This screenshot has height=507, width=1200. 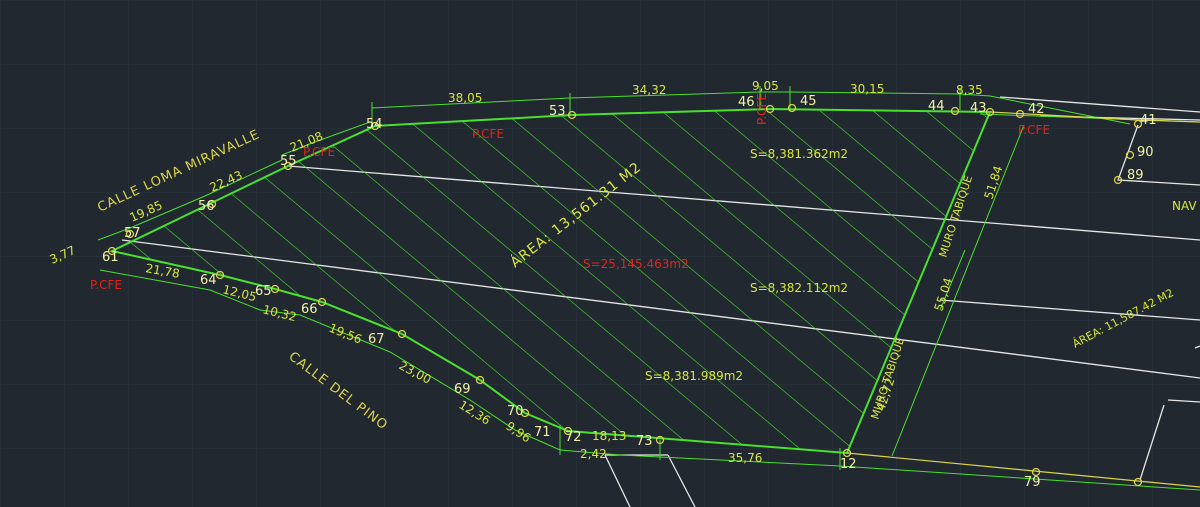 I want to click on dimension-label: 8,35, so click(x=969, y=90).